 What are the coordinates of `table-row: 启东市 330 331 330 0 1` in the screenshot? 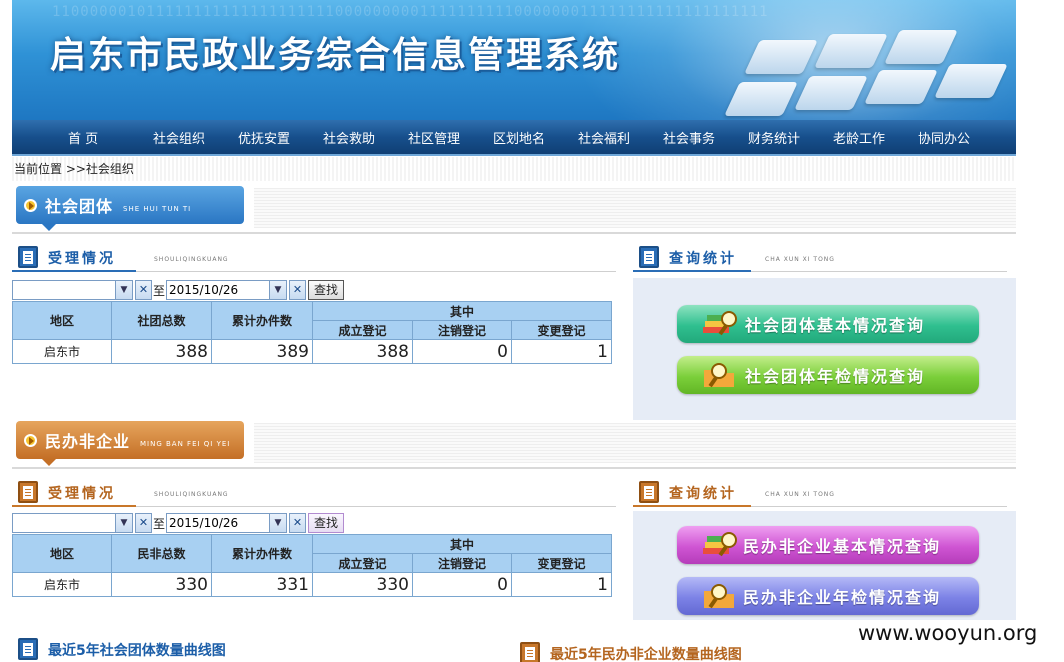 It's located at (312, 584).